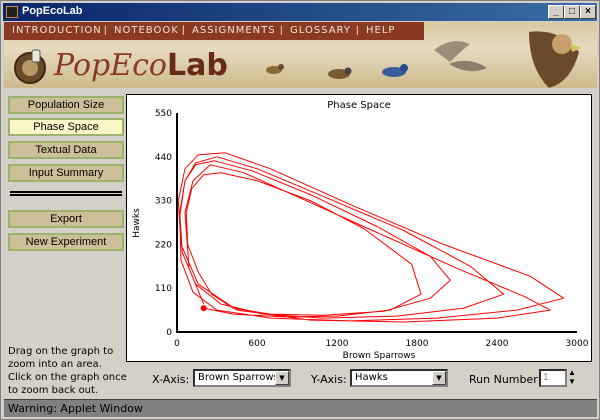 This screenshot has height=420, width=600. I want to click on logo-part-1: PopEco, so click(110, 65).